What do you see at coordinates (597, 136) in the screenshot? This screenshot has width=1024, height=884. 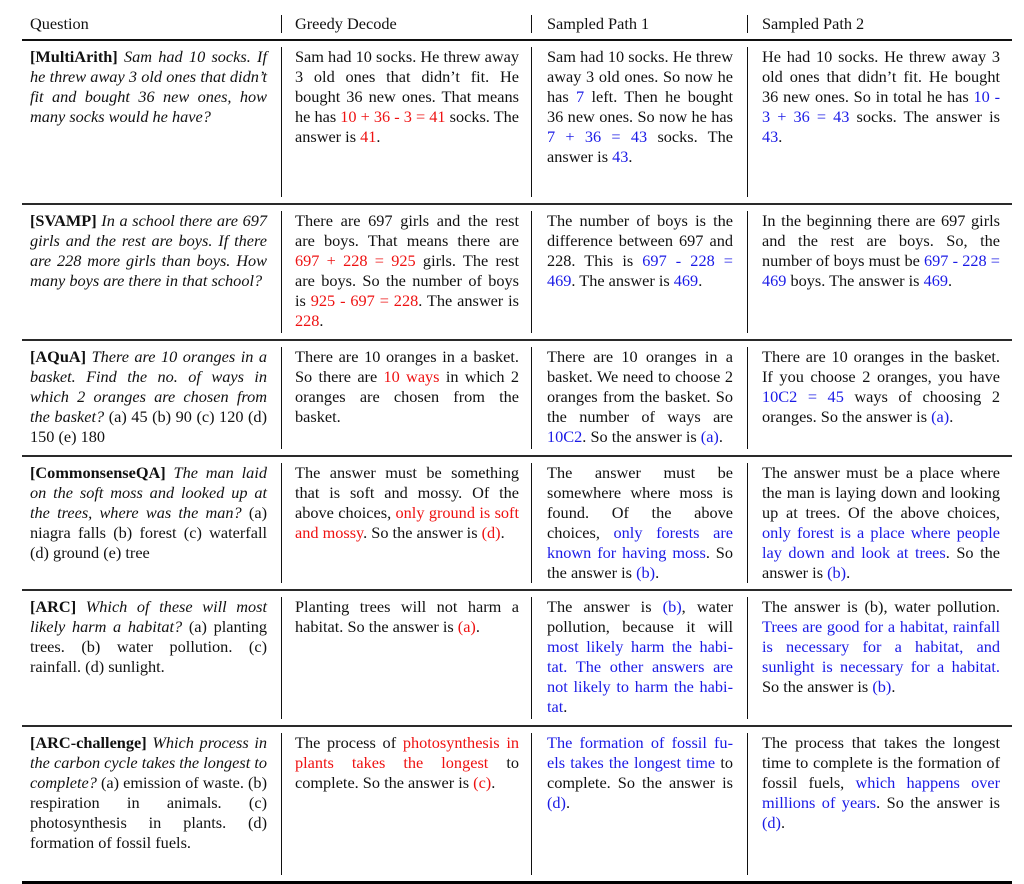 I see `correct-reasoning-span: 7 + 36 = 43` at bounding box center [597, 136].